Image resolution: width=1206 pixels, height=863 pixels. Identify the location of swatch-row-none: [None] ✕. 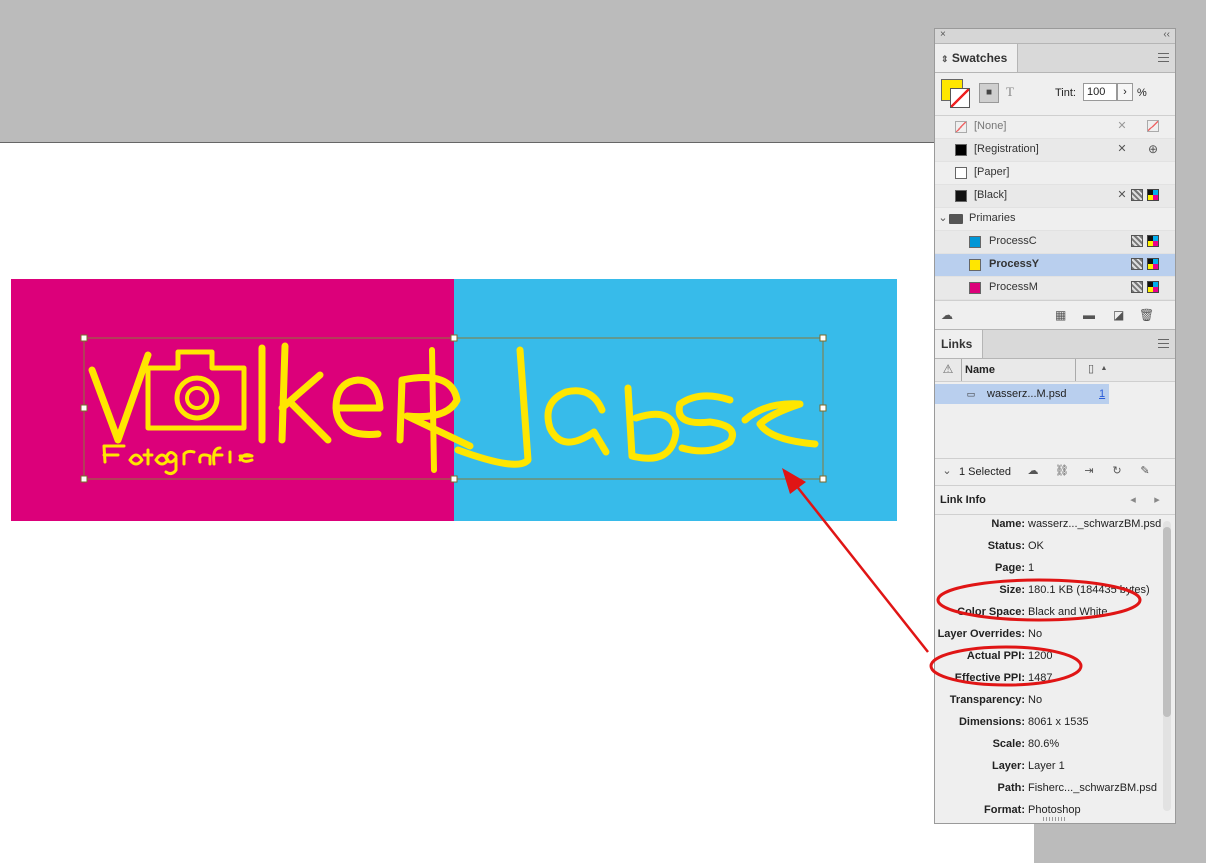
(1055, 127).